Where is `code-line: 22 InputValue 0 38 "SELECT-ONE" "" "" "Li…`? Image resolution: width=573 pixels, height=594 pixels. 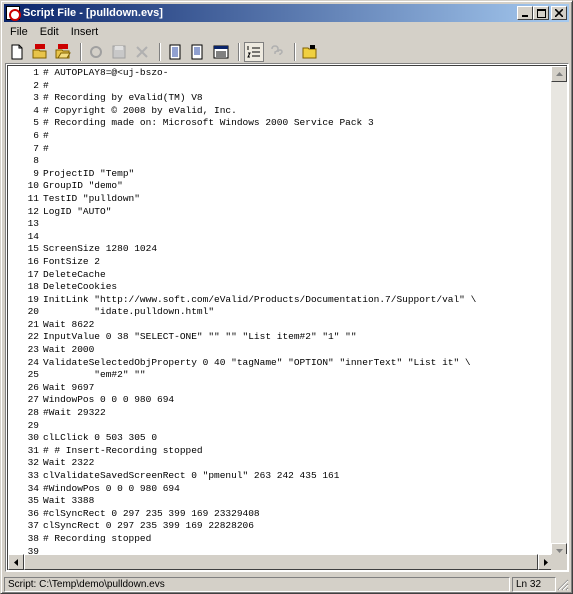 code-line: 22 InputValue 0 38 "SELECT-ONE" "" "" "Li… is located at coordinates (281, 337).